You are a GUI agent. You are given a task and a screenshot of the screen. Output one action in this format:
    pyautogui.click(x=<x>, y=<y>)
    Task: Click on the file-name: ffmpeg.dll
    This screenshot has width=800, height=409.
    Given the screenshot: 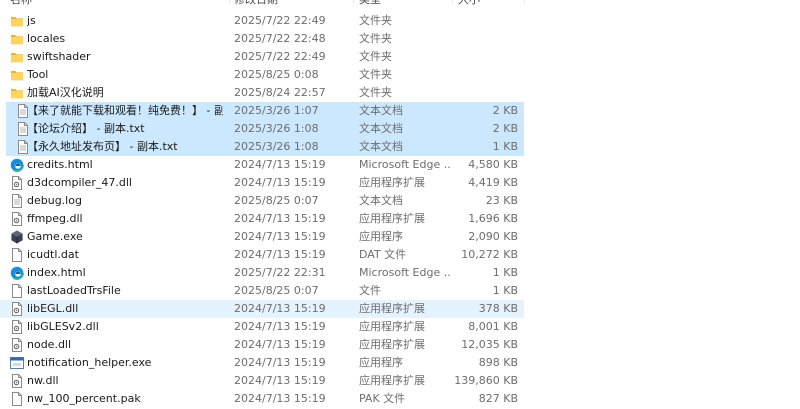 What is the action you would take?
    pyautogui.click(x=55, y=218)
    